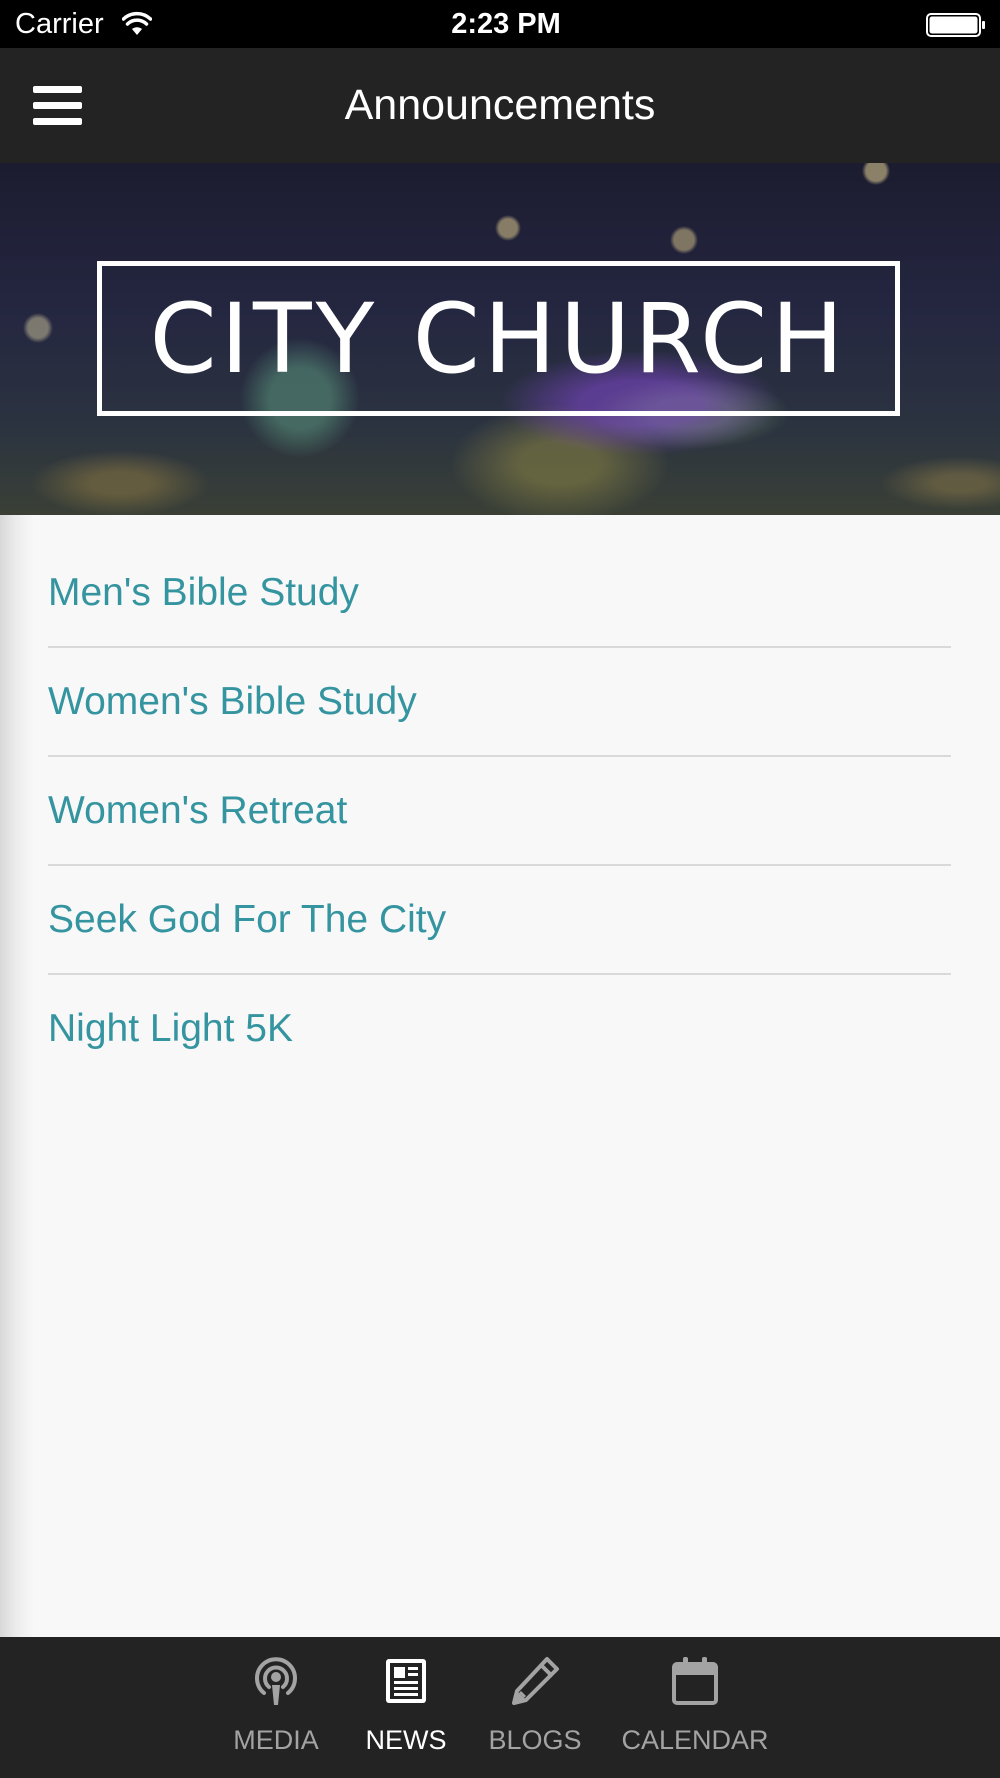  Describe the element at coordinates (232, 701) in the screenshot. I see `list-item-label: Women's Bible Study` at that location.